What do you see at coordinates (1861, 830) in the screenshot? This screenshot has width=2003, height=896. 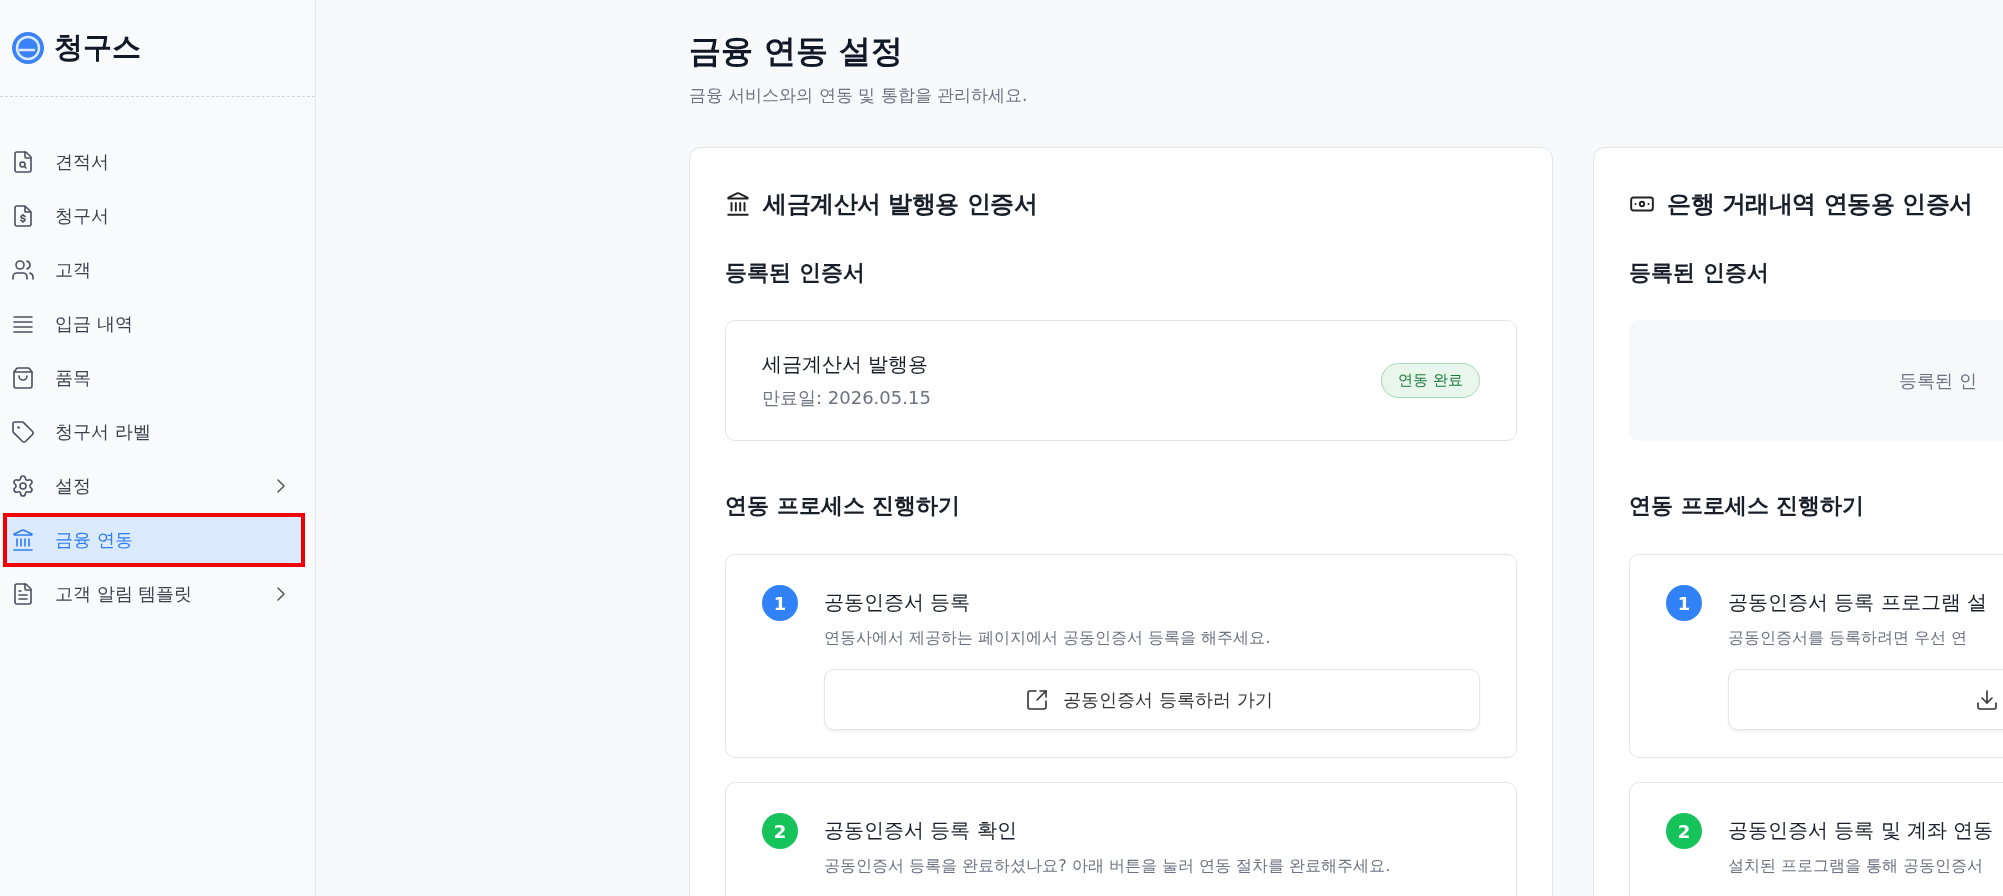 I see `step-title: 공동인증서 등록 및 계좌 연동` at bounding box center [1861, 830].